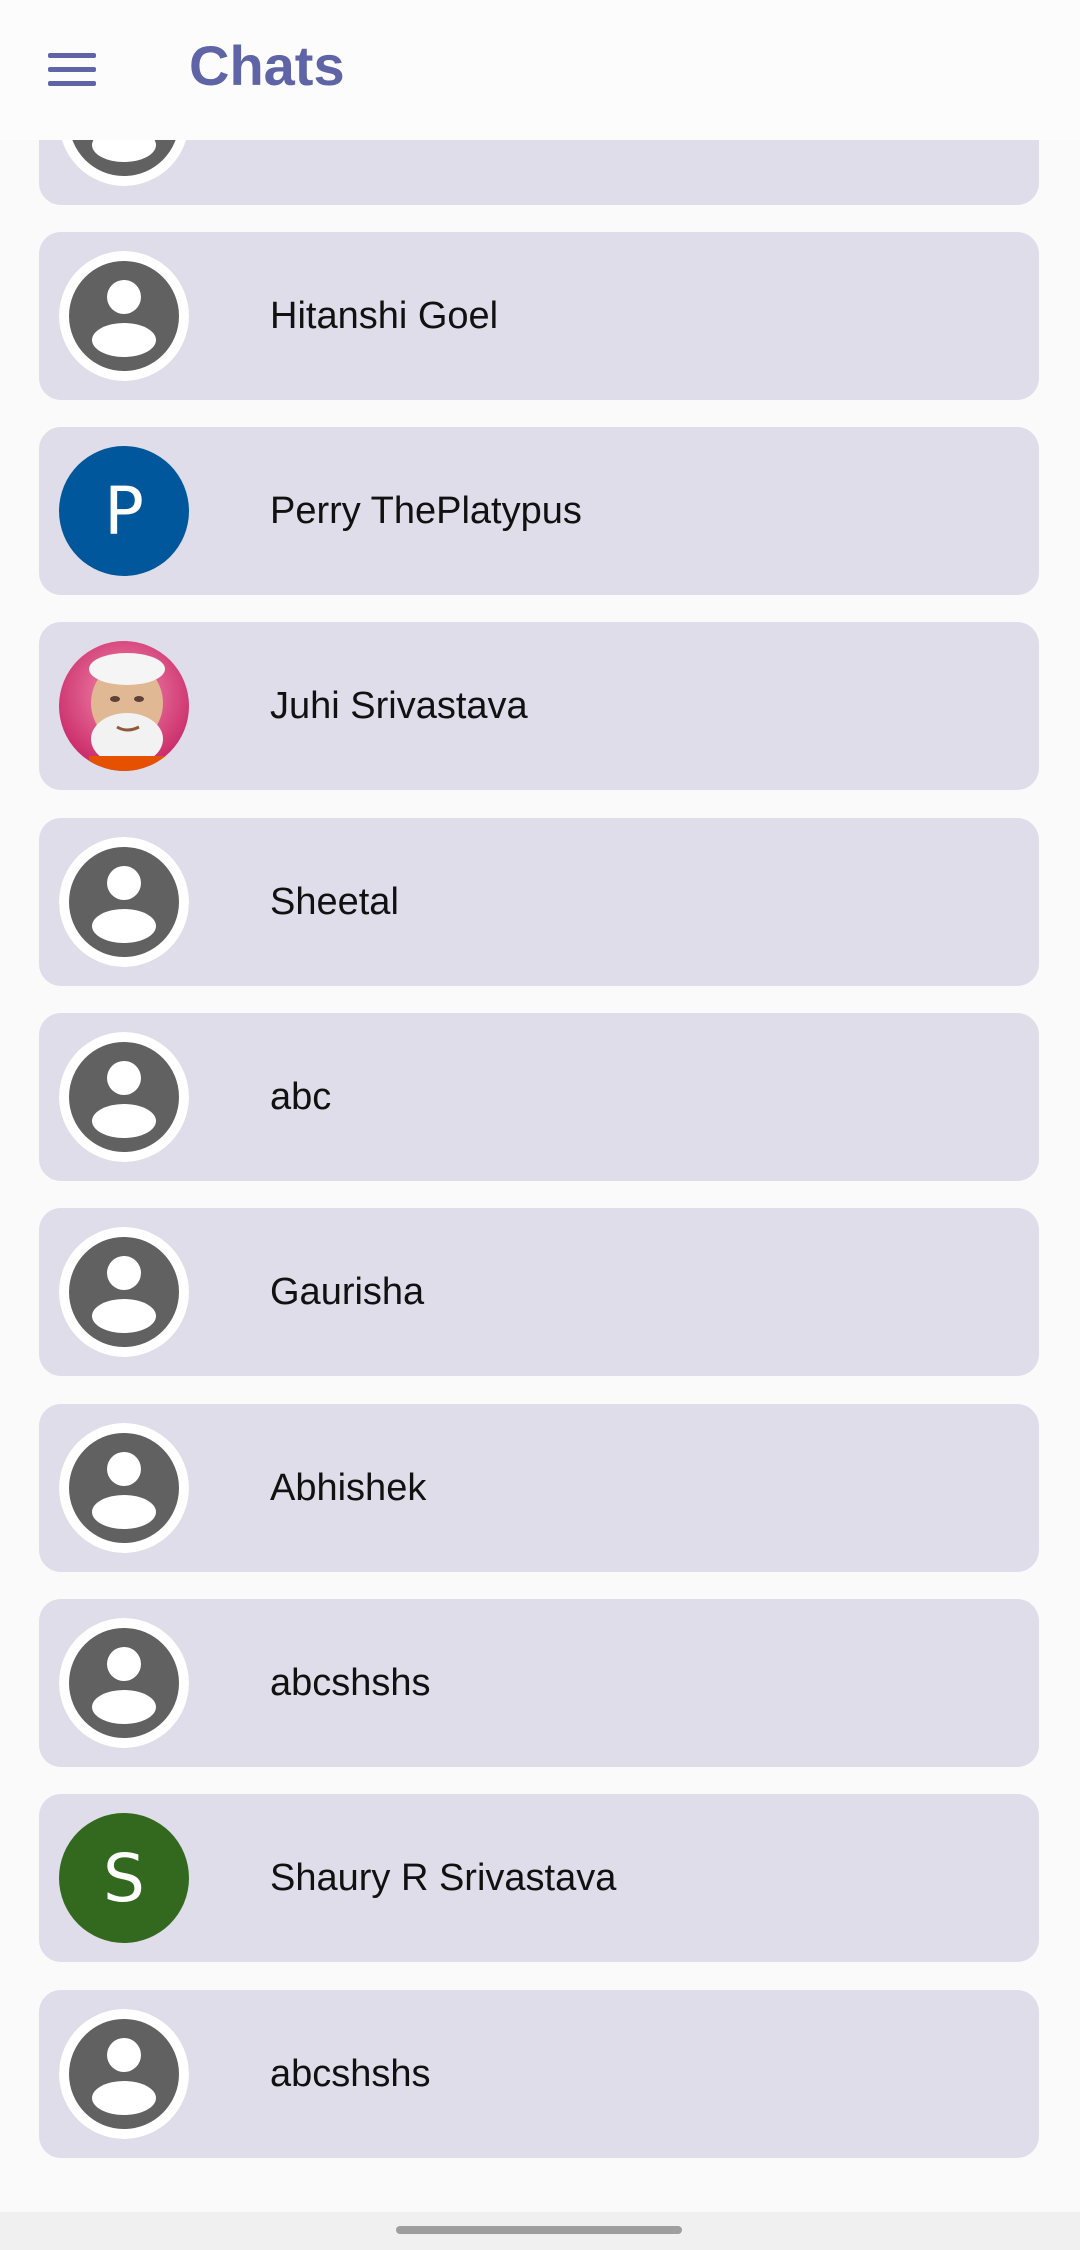 The width and height of the screenshot is (1080, 2250). I want to click on chat-name: Abhishek, so click(348, 1488).